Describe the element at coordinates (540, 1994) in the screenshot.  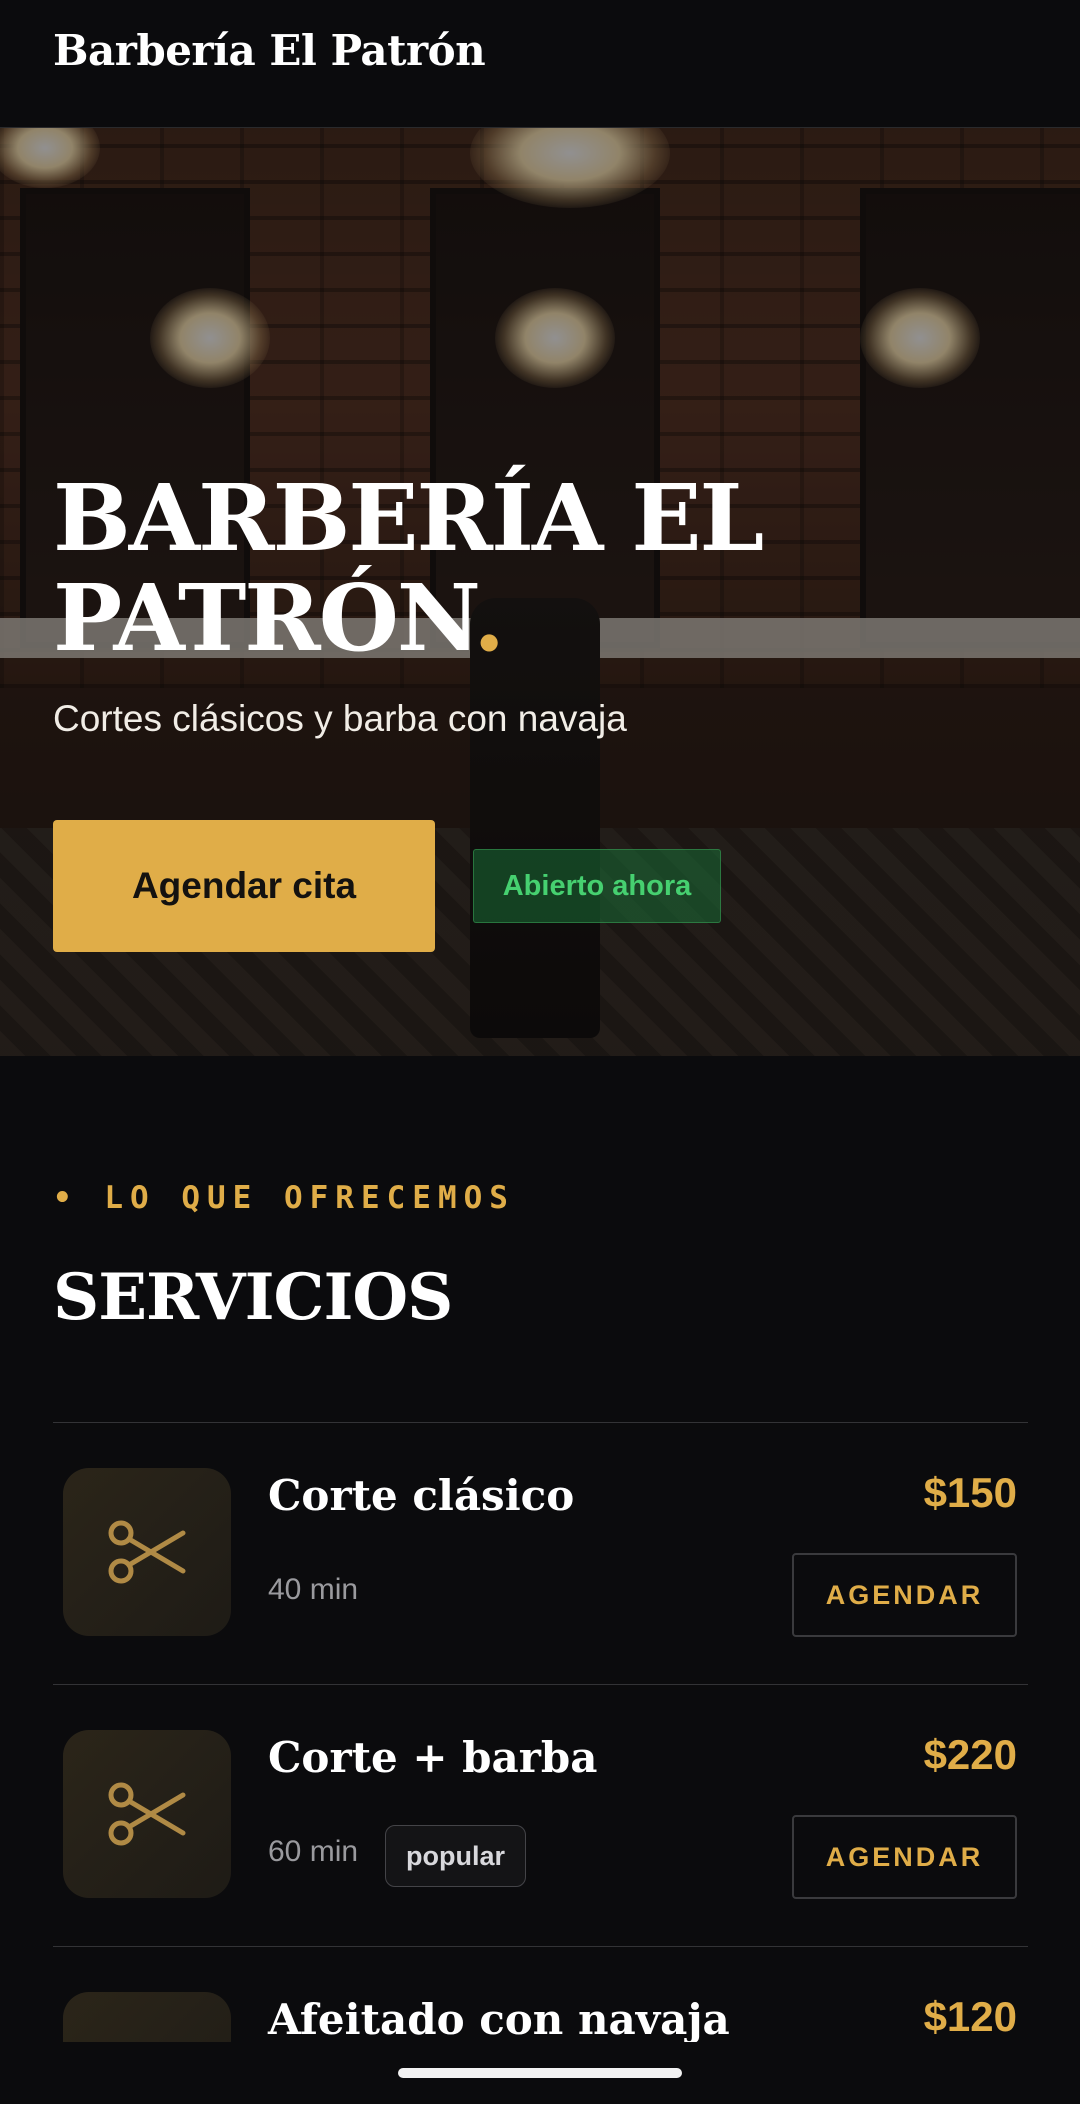
I see `service-item: Afeitado con navaja $120` at that location.